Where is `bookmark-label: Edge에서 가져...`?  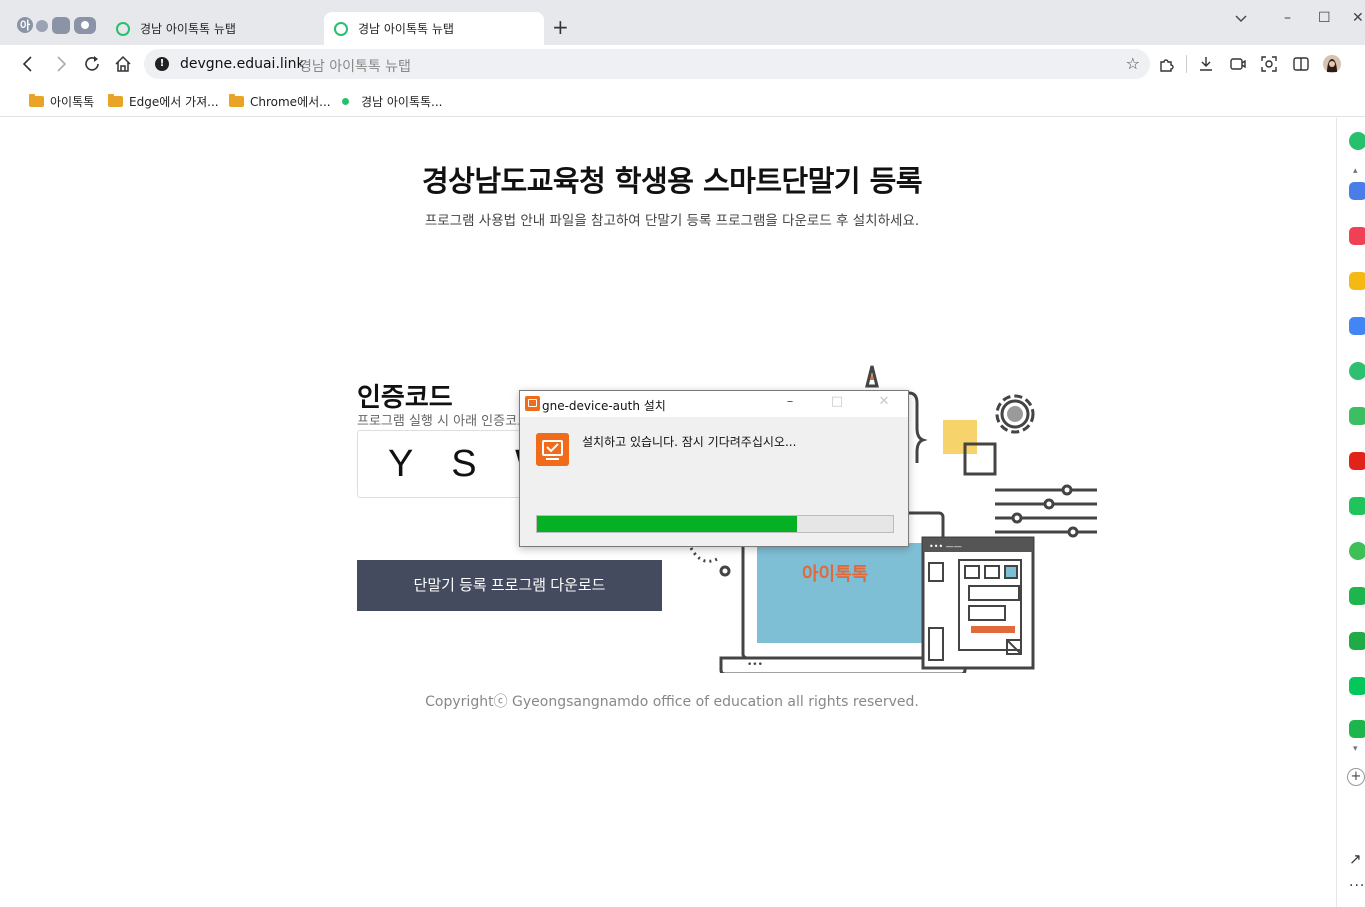 bookmark-label: Edge에서 가져... is located at coordinates (174, 102).